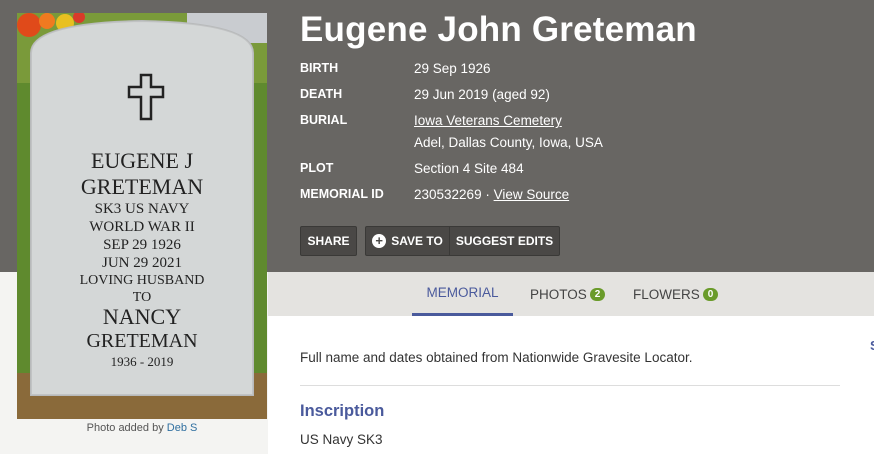  I want to click on save-to-label: SAVE TO, so click(417, 241).